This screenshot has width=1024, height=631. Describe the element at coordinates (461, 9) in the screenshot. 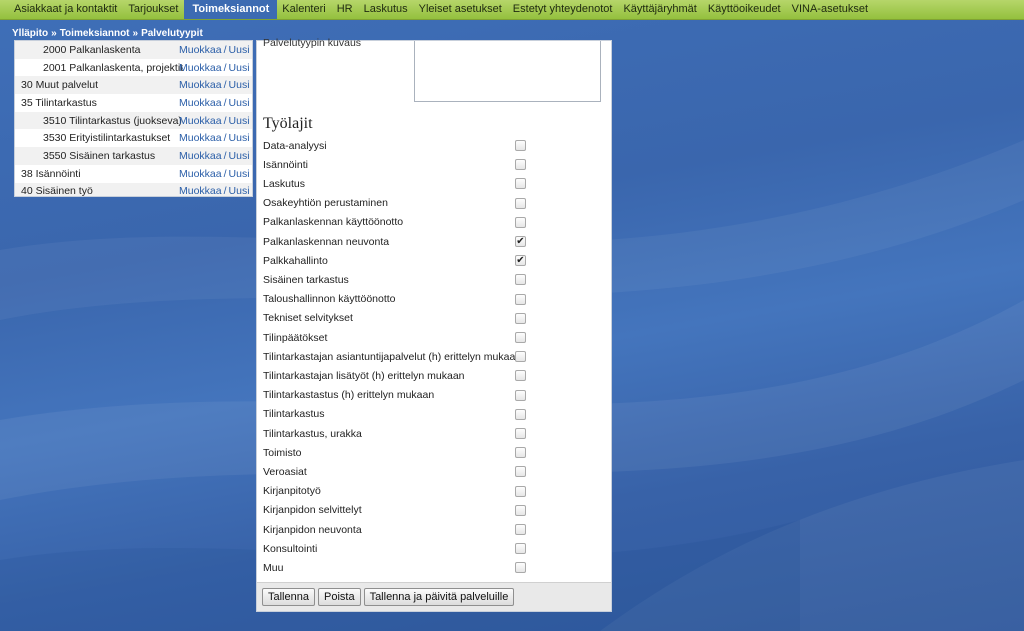

I see `nav-item-6: Yleiset asetukset` at that location.